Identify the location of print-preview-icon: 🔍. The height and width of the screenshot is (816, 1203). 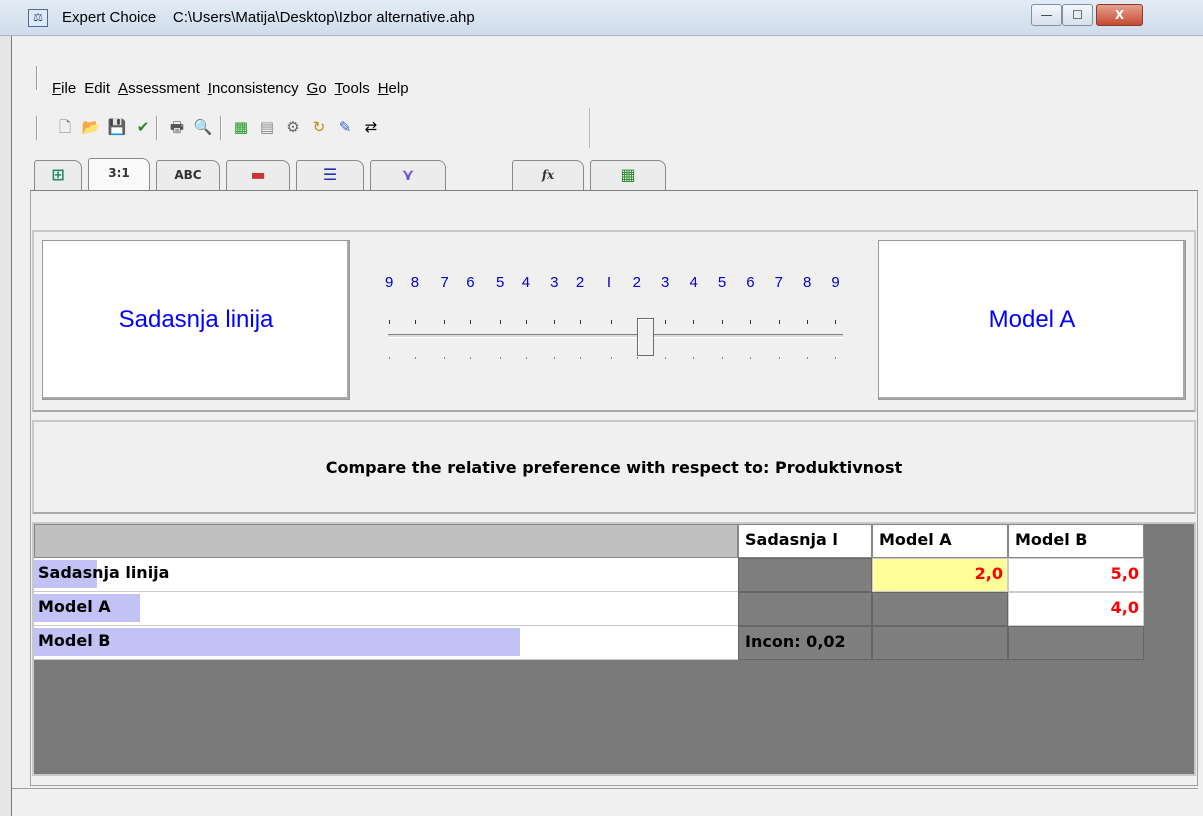
(203, 127).